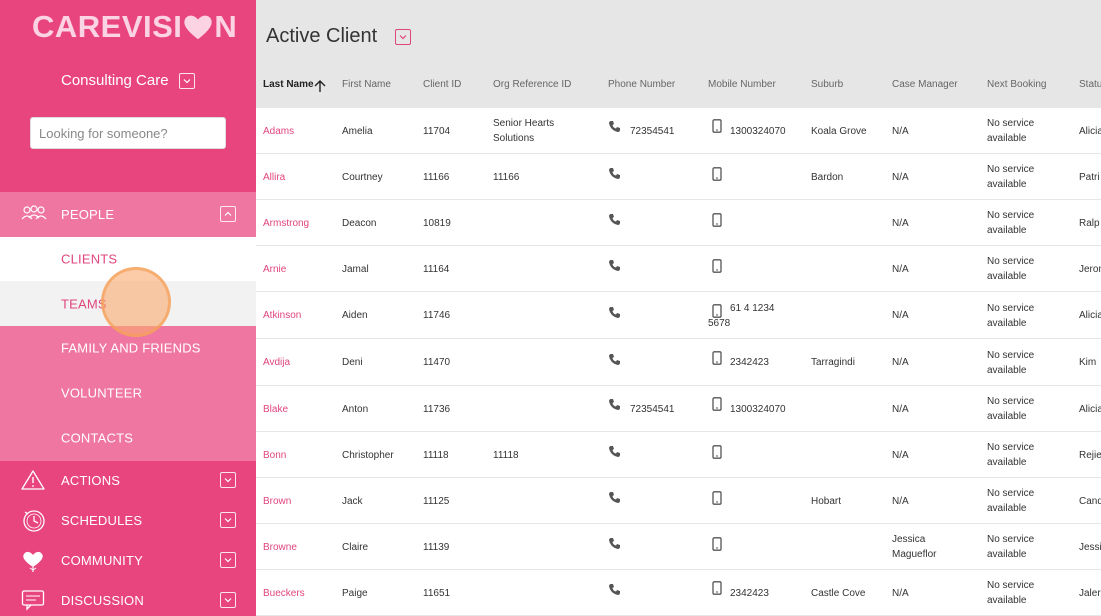 Image resolution: width=1101 pixels, height=616 pixels. What do you see at coordinates (357, 131) in the screenshot?
I see `client-first-name: Amelia` at bounding box center [357, 131].